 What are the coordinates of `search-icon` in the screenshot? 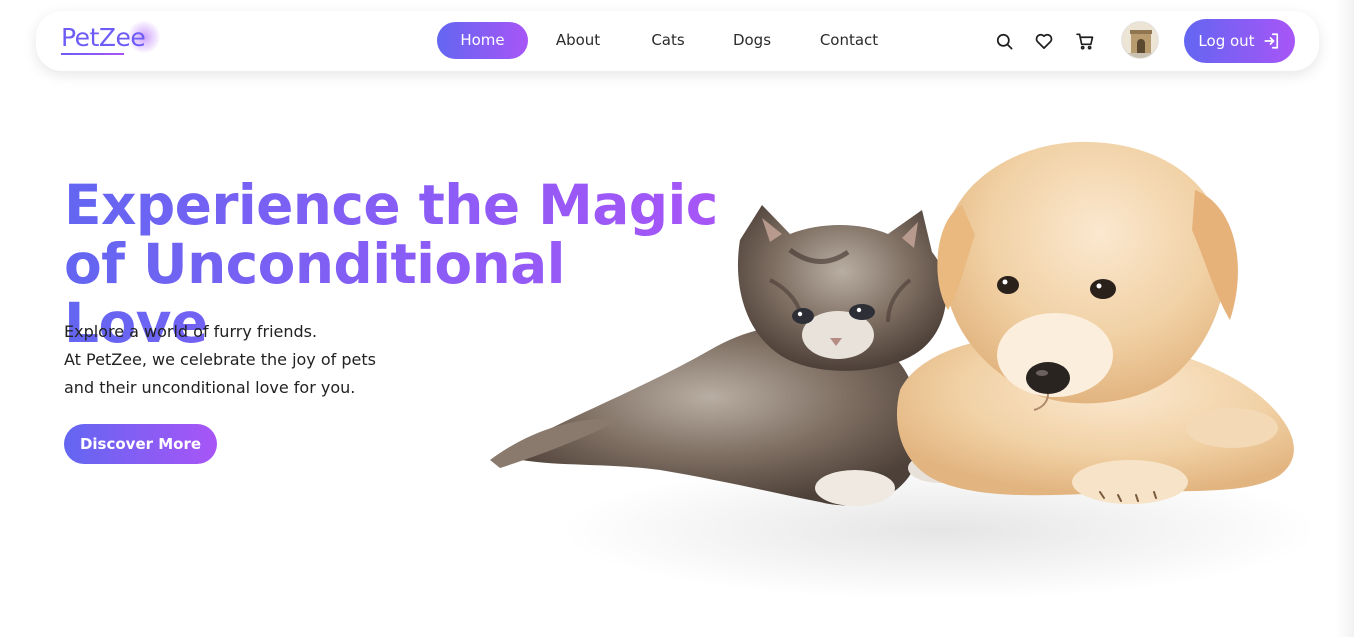 It's located at (1004, 41).